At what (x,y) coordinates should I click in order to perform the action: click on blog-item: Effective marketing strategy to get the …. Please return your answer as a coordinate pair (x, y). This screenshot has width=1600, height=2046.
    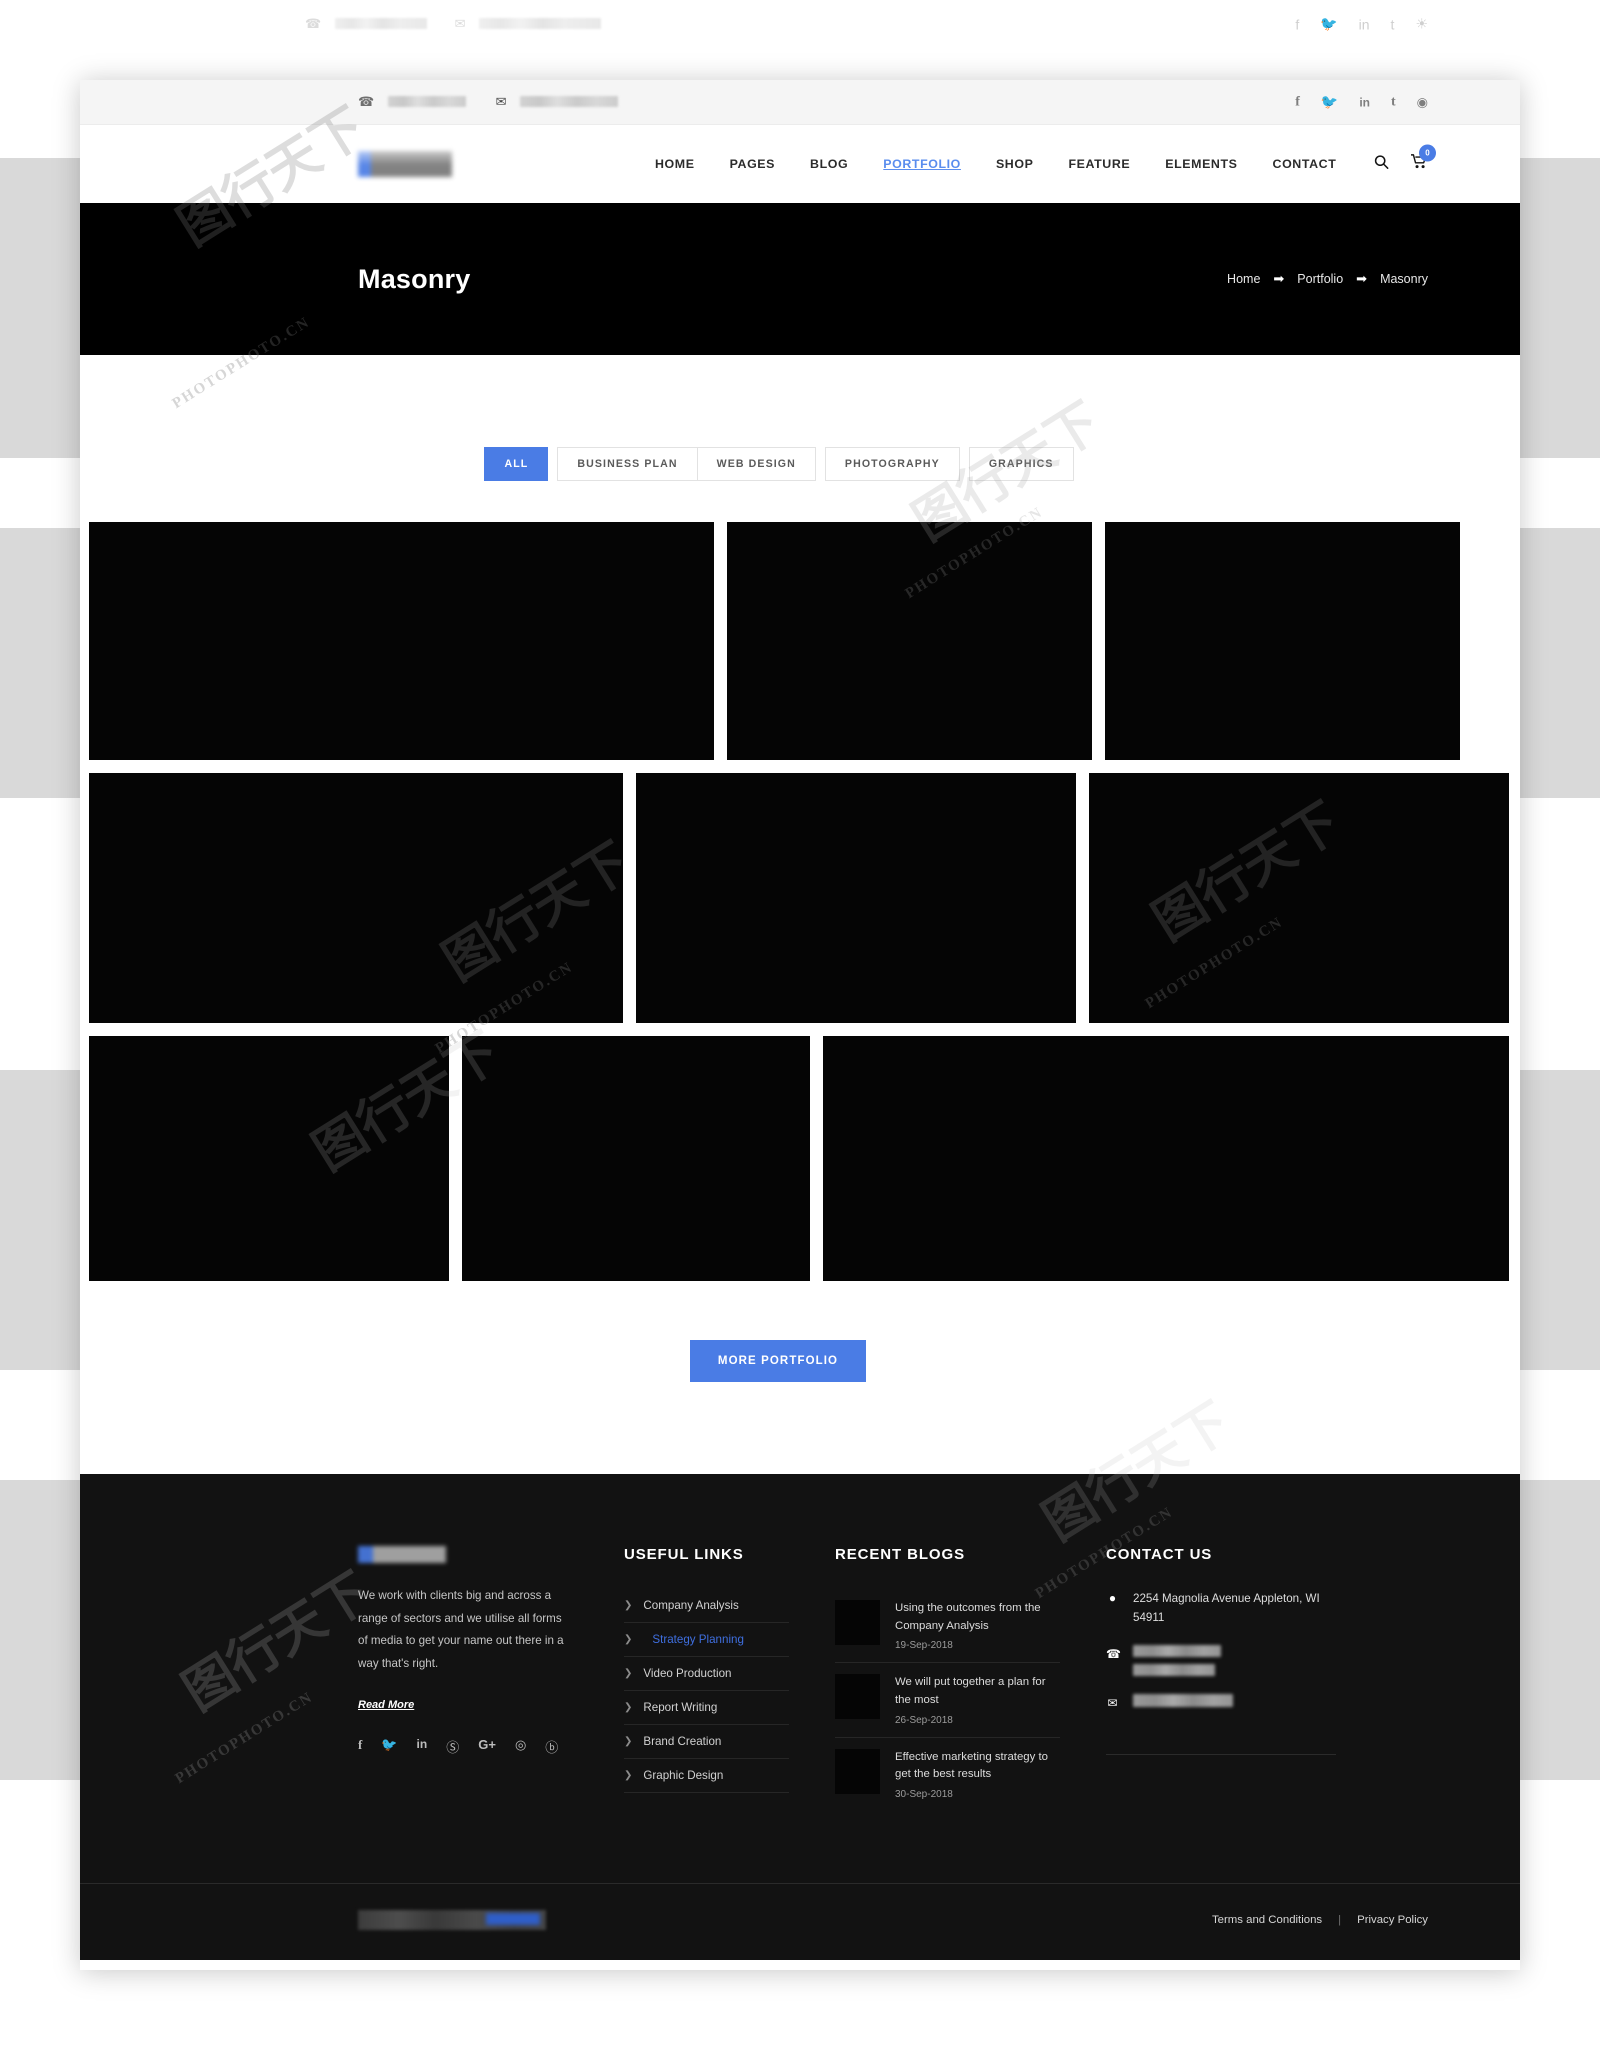
    Looking at the image, I should click on (947, 1774).